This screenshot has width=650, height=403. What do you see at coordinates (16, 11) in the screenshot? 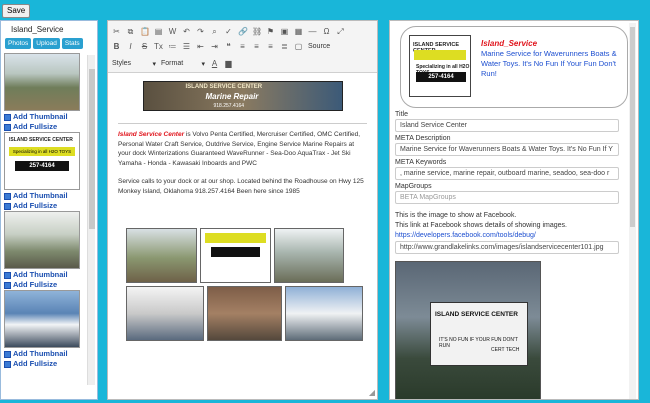
I see `save-button: Save` at bounding box center [16, 11].